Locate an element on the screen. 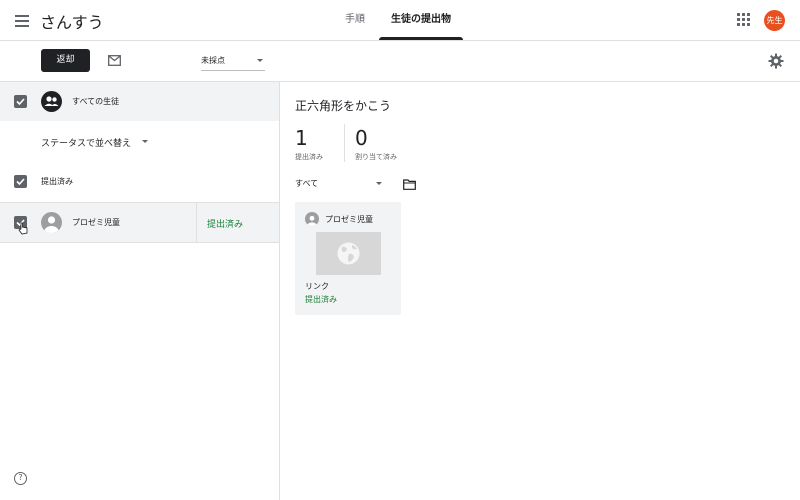 This screenshot has height=500, width=800. hand-cursor-icon is located at coordinates (23, 228).